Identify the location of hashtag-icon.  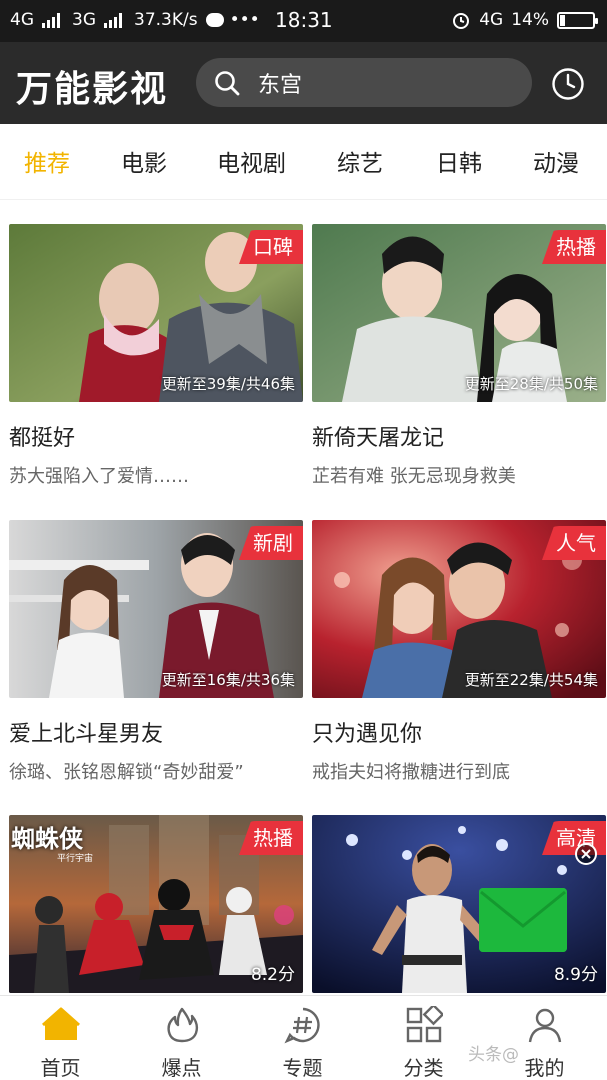
(302, 1025).